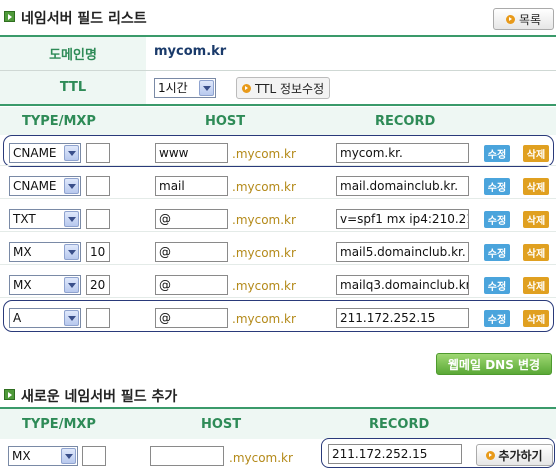  What do you see at coordinates (45, 318) in the screenshot?
I see `type-select: A` at bounding box center [45, 318].